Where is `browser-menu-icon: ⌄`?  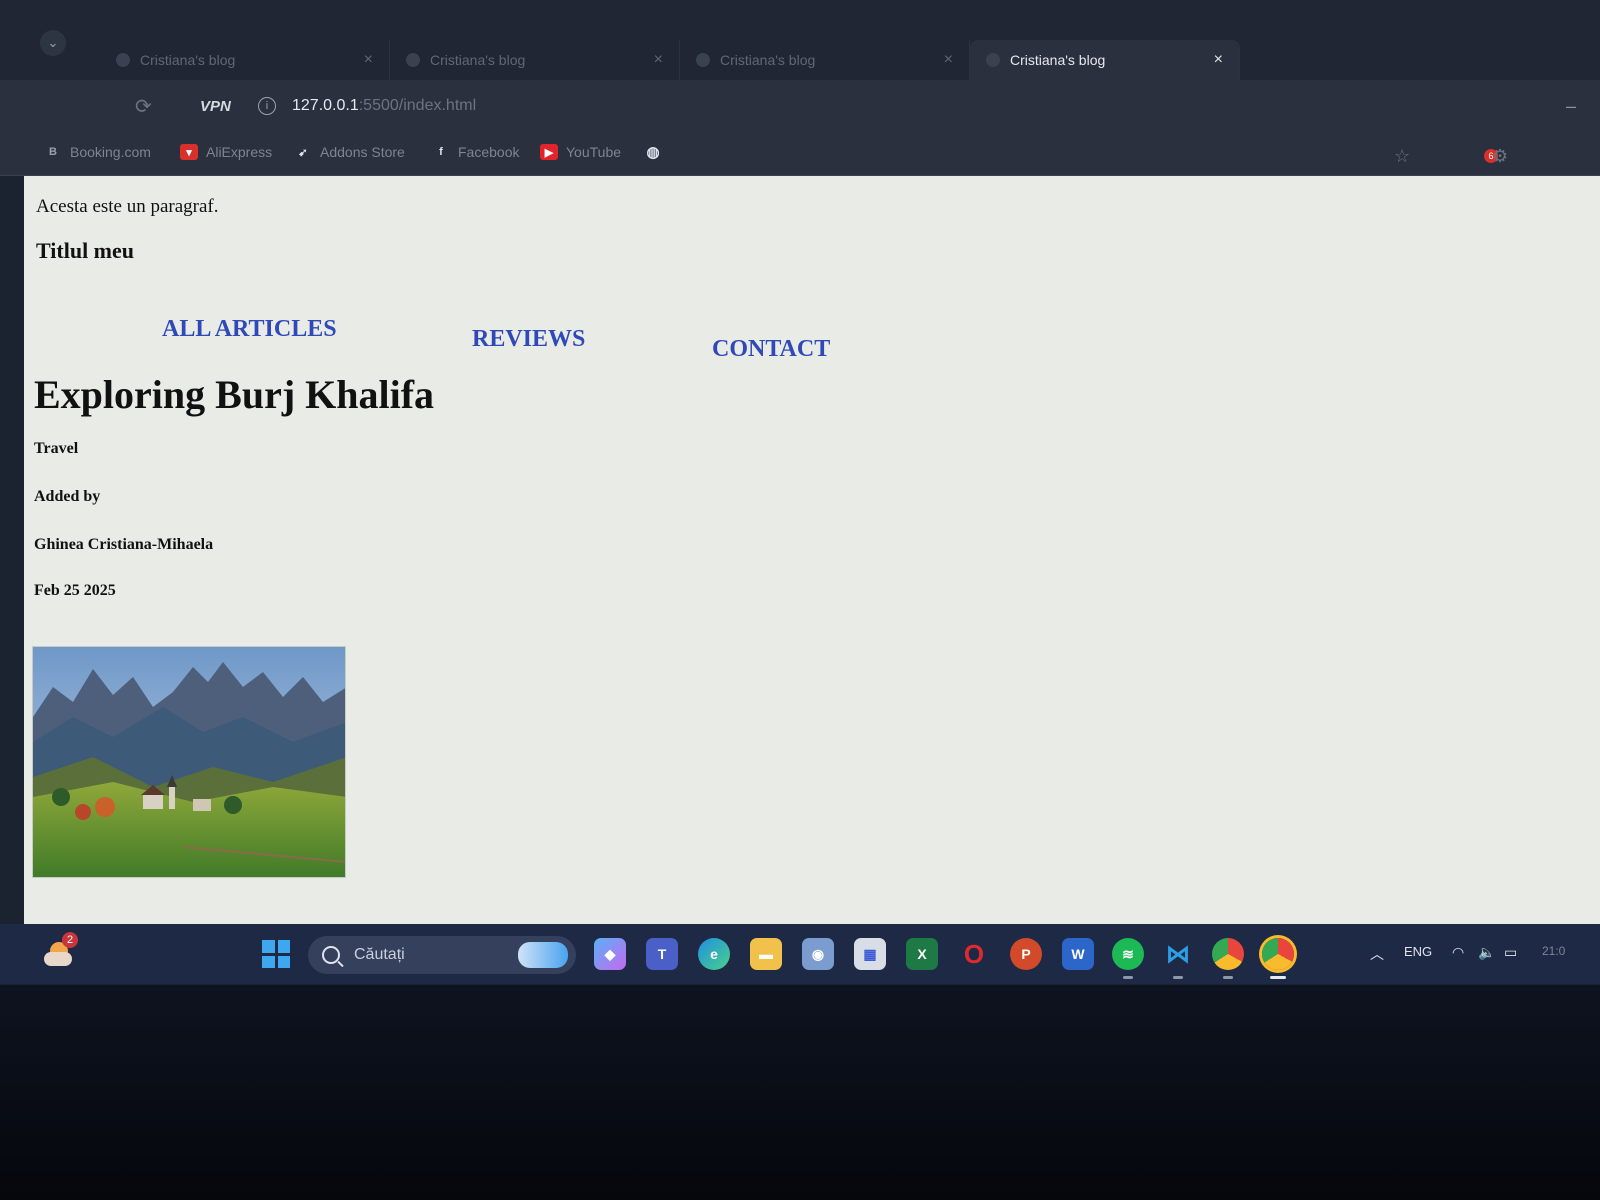
browser-menu-icon: ⌄ is located at coordinates (53, 43).